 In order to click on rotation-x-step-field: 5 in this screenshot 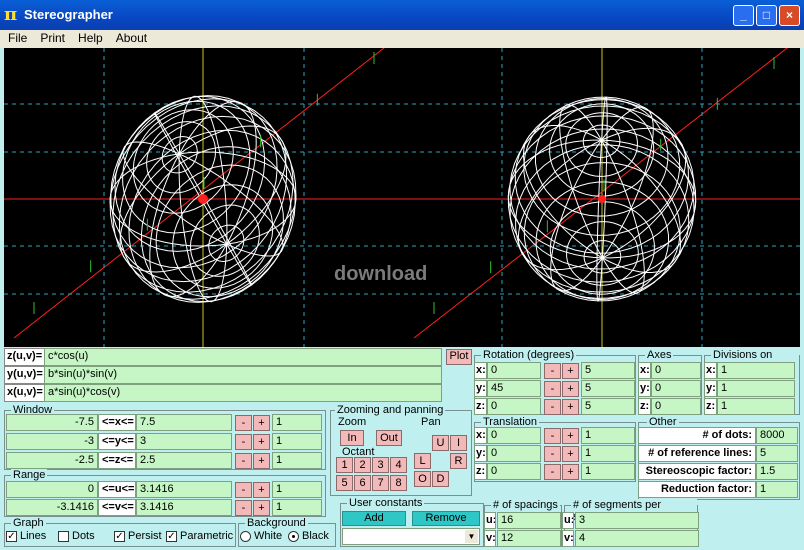, I will do `click(608, 370)`.